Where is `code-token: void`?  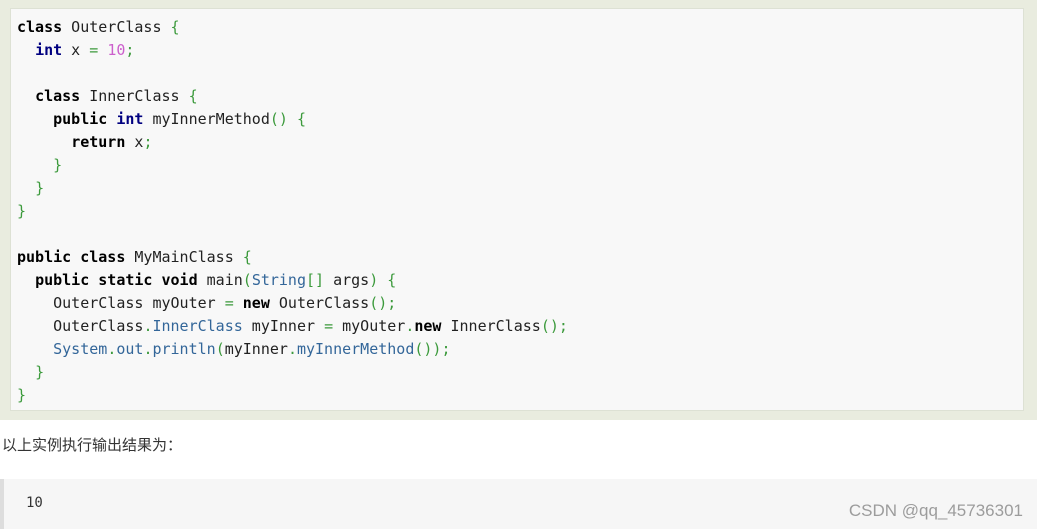
code-token: void is located at coordinates (179, 280).